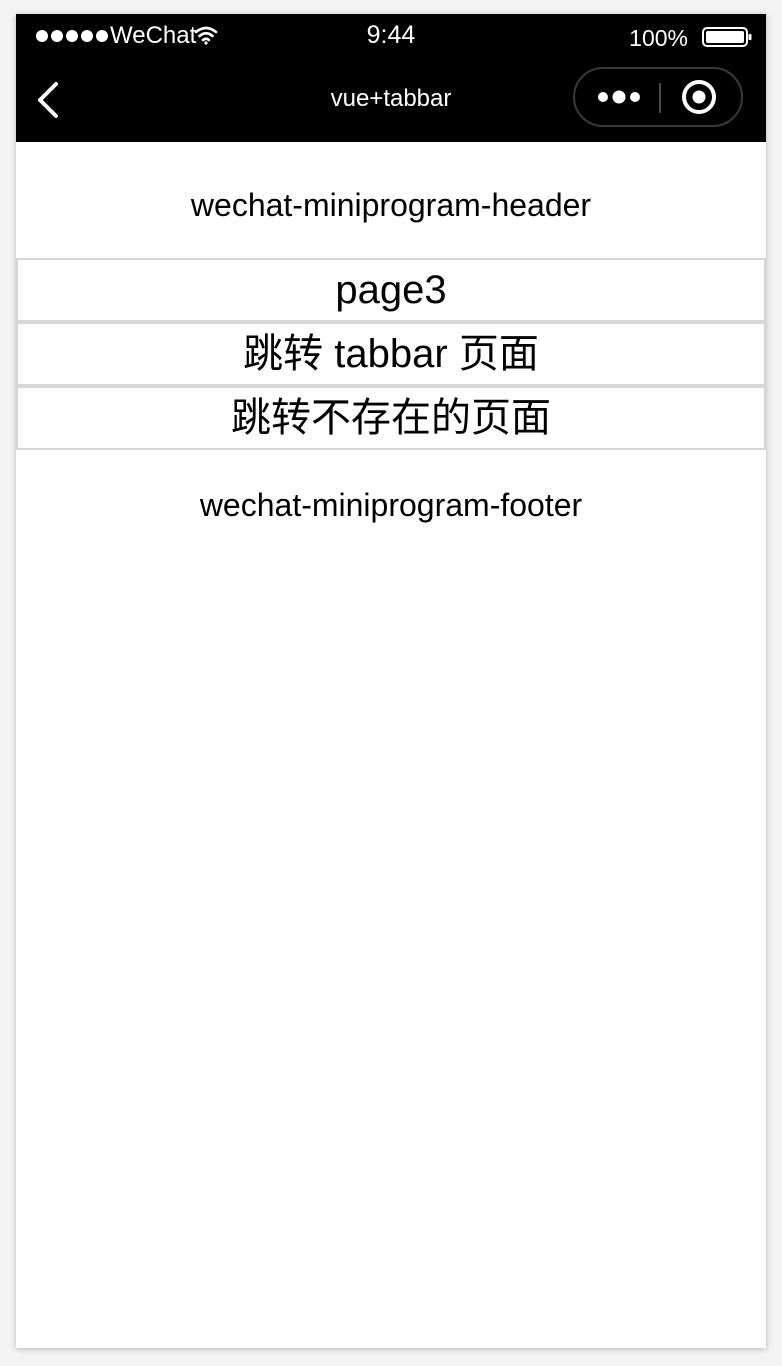 The height and width of the screenshot is (1366, 782). What do you see at coordinates (391, 505) in the screenshot?
I see `page-footer: wechat-miniprogram-footer` at bounding box center [391, 505].